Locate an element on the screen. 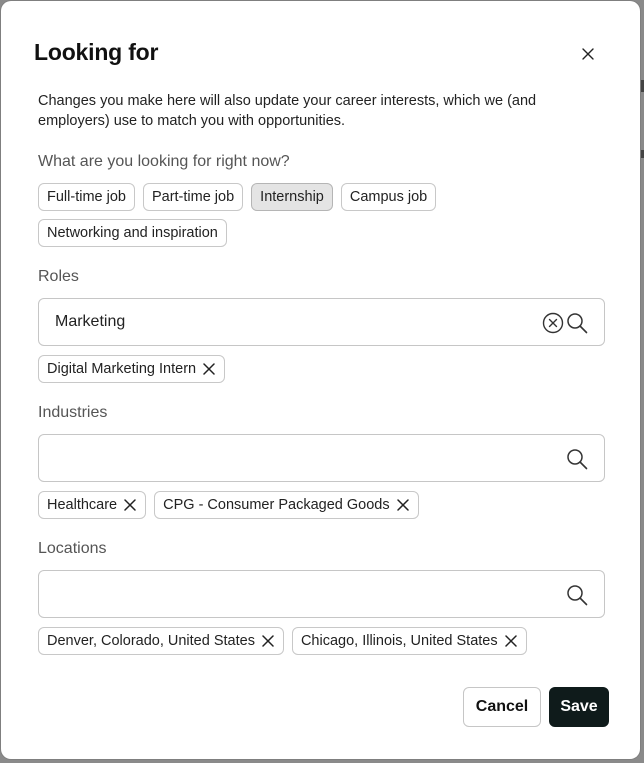 This screenshot has width=644, height=763. save-button: Save is located at coordinates (579, 707).